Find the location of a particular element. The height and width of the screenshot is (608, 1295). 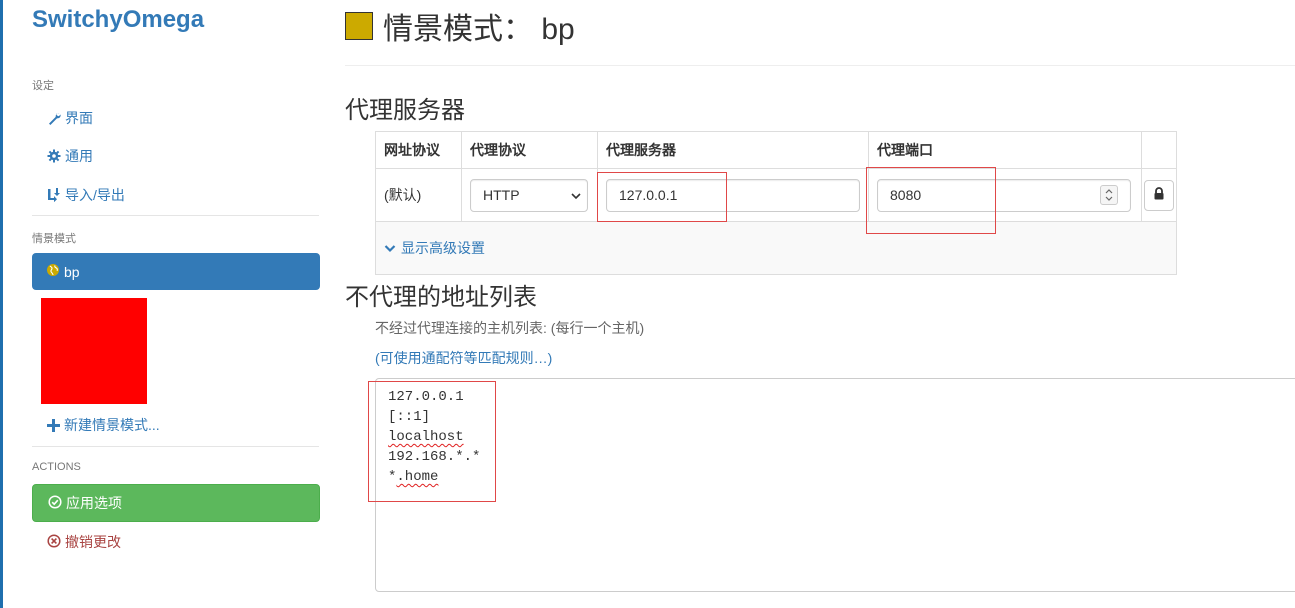

sidebar-item-label: 导入/导出 is located at coordinates (95, 195).